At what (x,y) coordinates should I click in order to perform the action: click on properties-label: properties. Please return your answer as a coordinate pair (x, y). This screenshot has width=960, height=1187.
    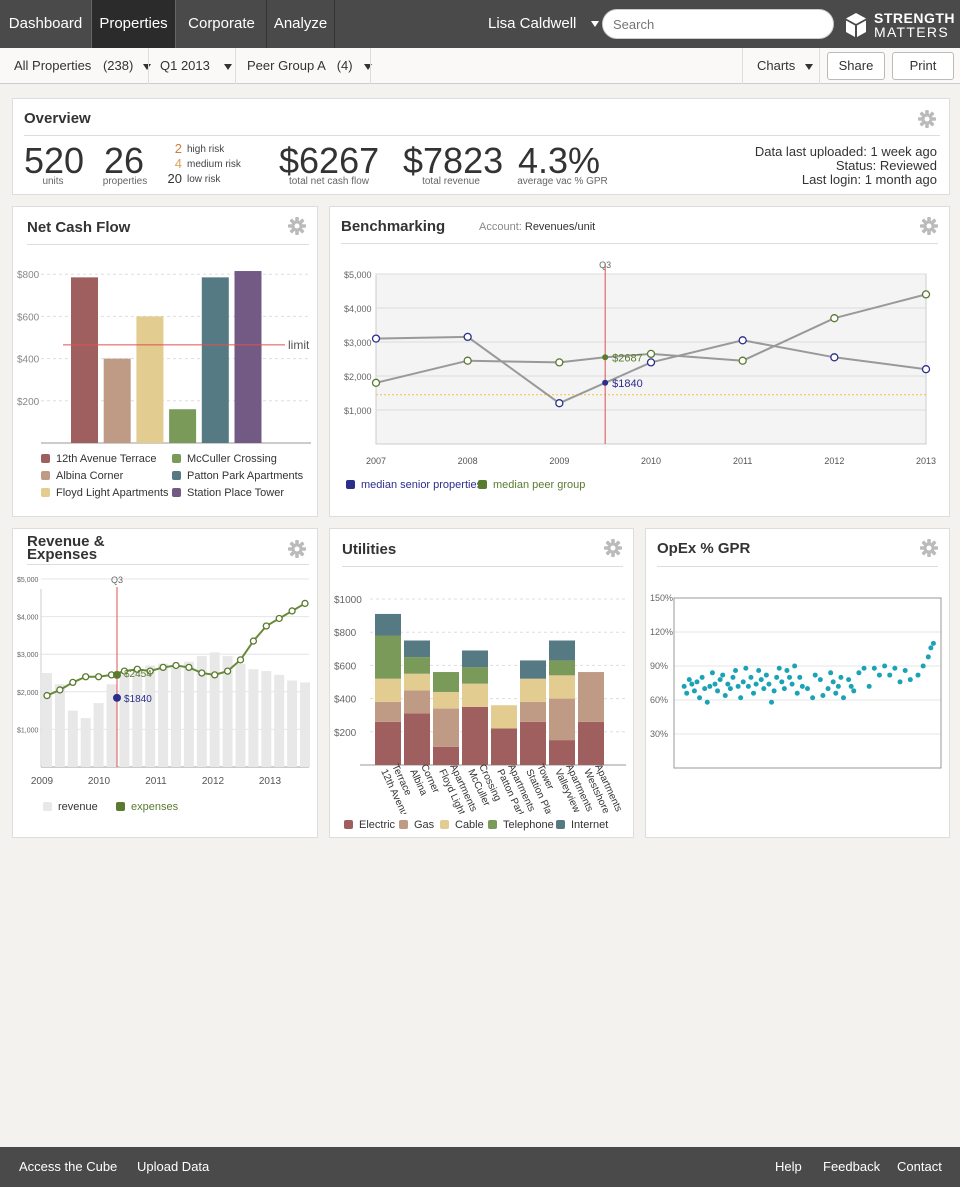
    Looking at the image, I should click on (125, 181).